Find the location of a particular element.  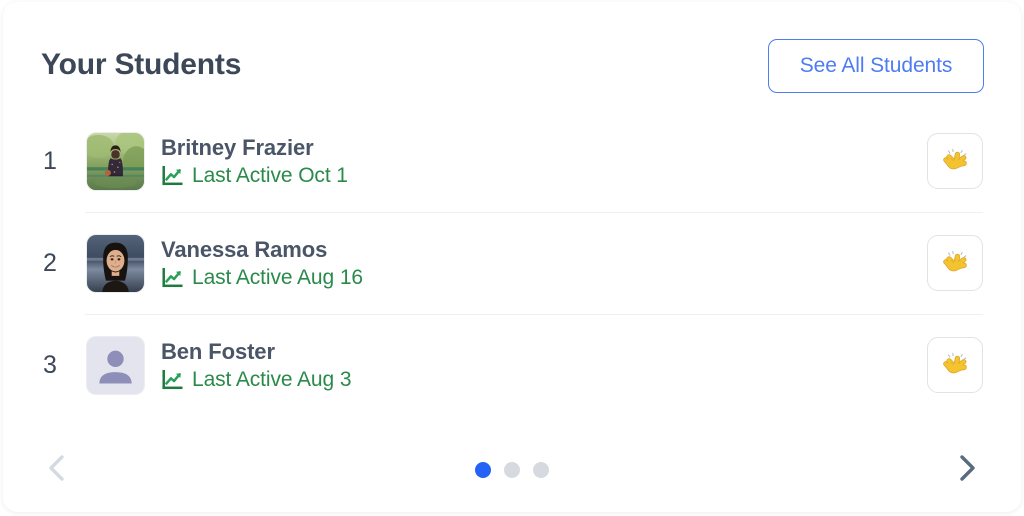

page-title: Your Students is located at coordinates (141, 64).